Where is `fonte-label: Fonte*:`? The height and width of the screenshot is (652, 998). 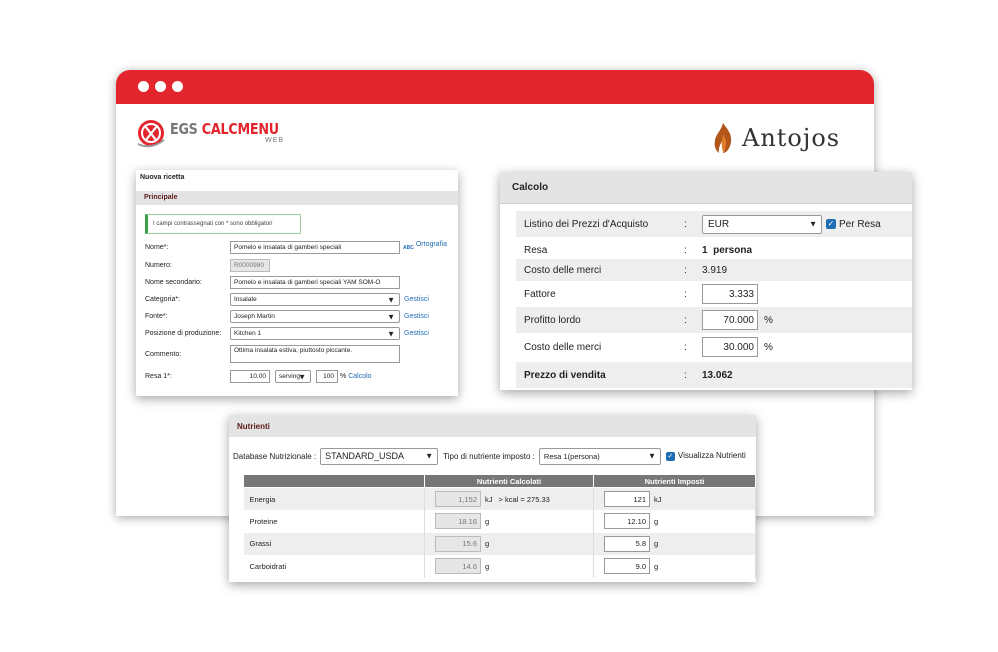 fonte-label: Fonte*: is located at coordinates (156, 316).